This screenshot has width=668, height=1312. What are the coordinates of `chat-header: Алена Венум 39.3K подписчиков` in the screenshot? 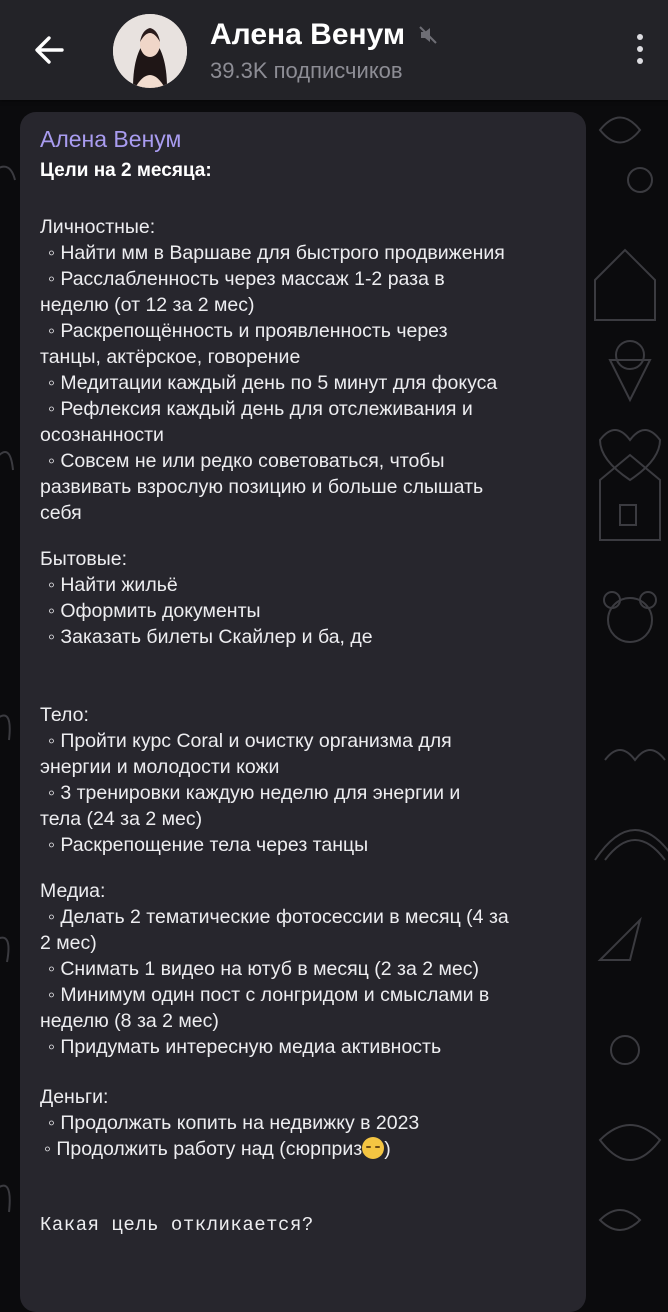 It's located at (334, 50).